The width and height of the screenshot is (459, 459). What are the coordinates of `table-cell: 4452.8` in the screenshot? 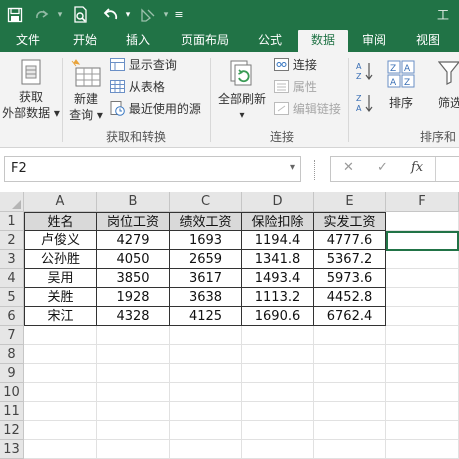 It's located at (350, 297).